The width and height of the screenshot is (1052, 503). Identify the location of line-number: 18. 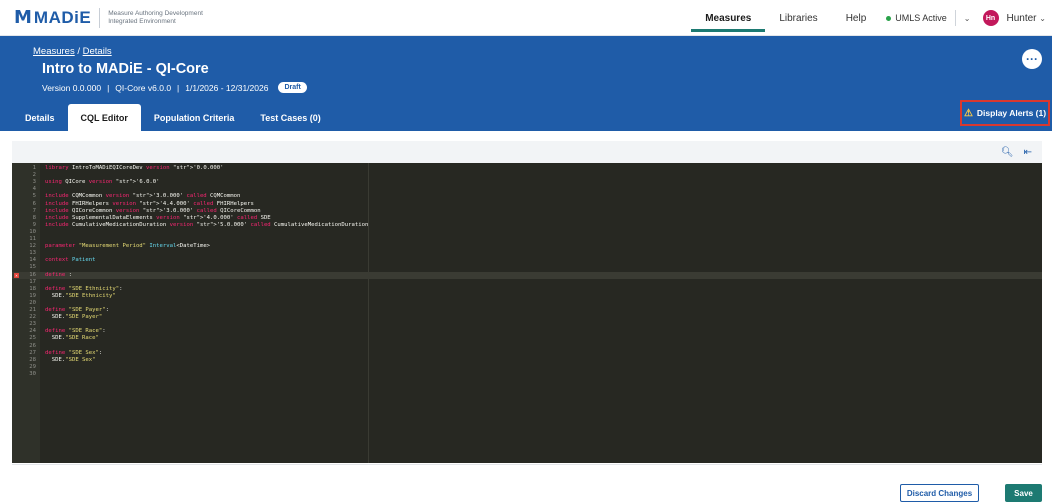
(32, 288).